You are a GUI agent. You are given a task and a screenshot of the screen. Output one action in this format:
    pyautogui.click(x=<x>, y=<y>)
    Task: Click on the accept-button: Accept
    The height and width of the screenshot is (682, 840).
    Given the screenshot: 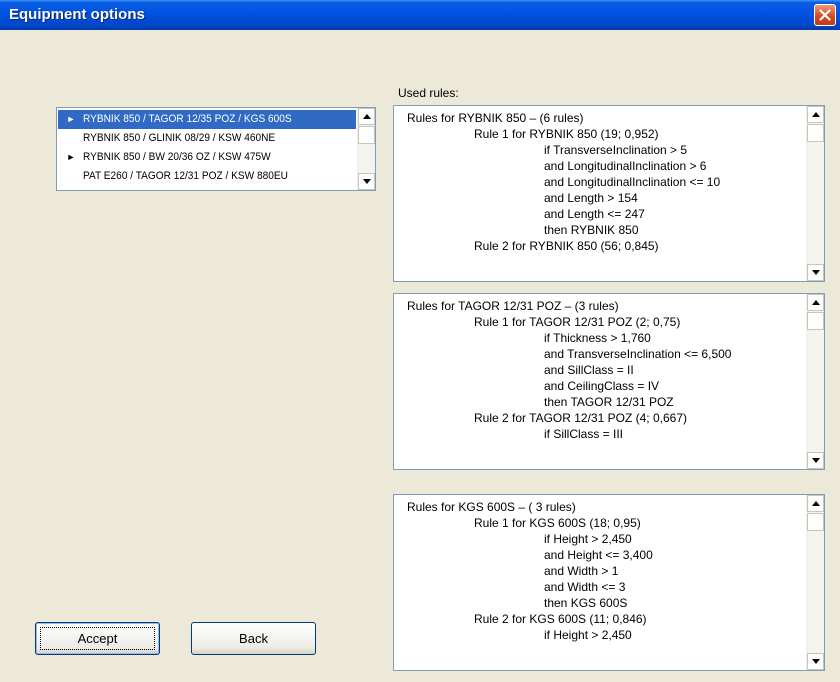 What is the action you would take?
    pyautogui.click(x=97, y=638)
    